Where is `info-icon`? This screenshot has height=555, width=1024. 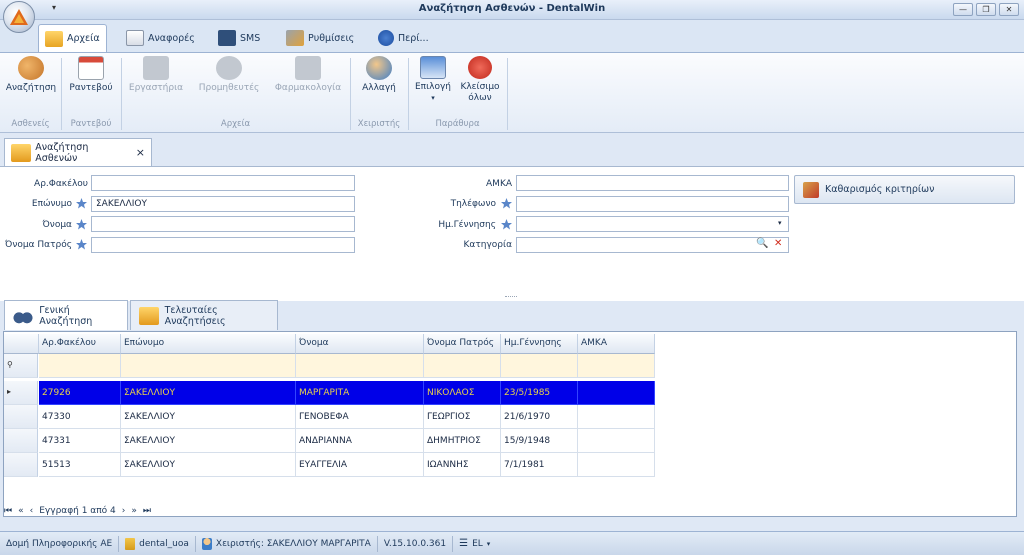 info-icon is located at coordinates (386, 38).